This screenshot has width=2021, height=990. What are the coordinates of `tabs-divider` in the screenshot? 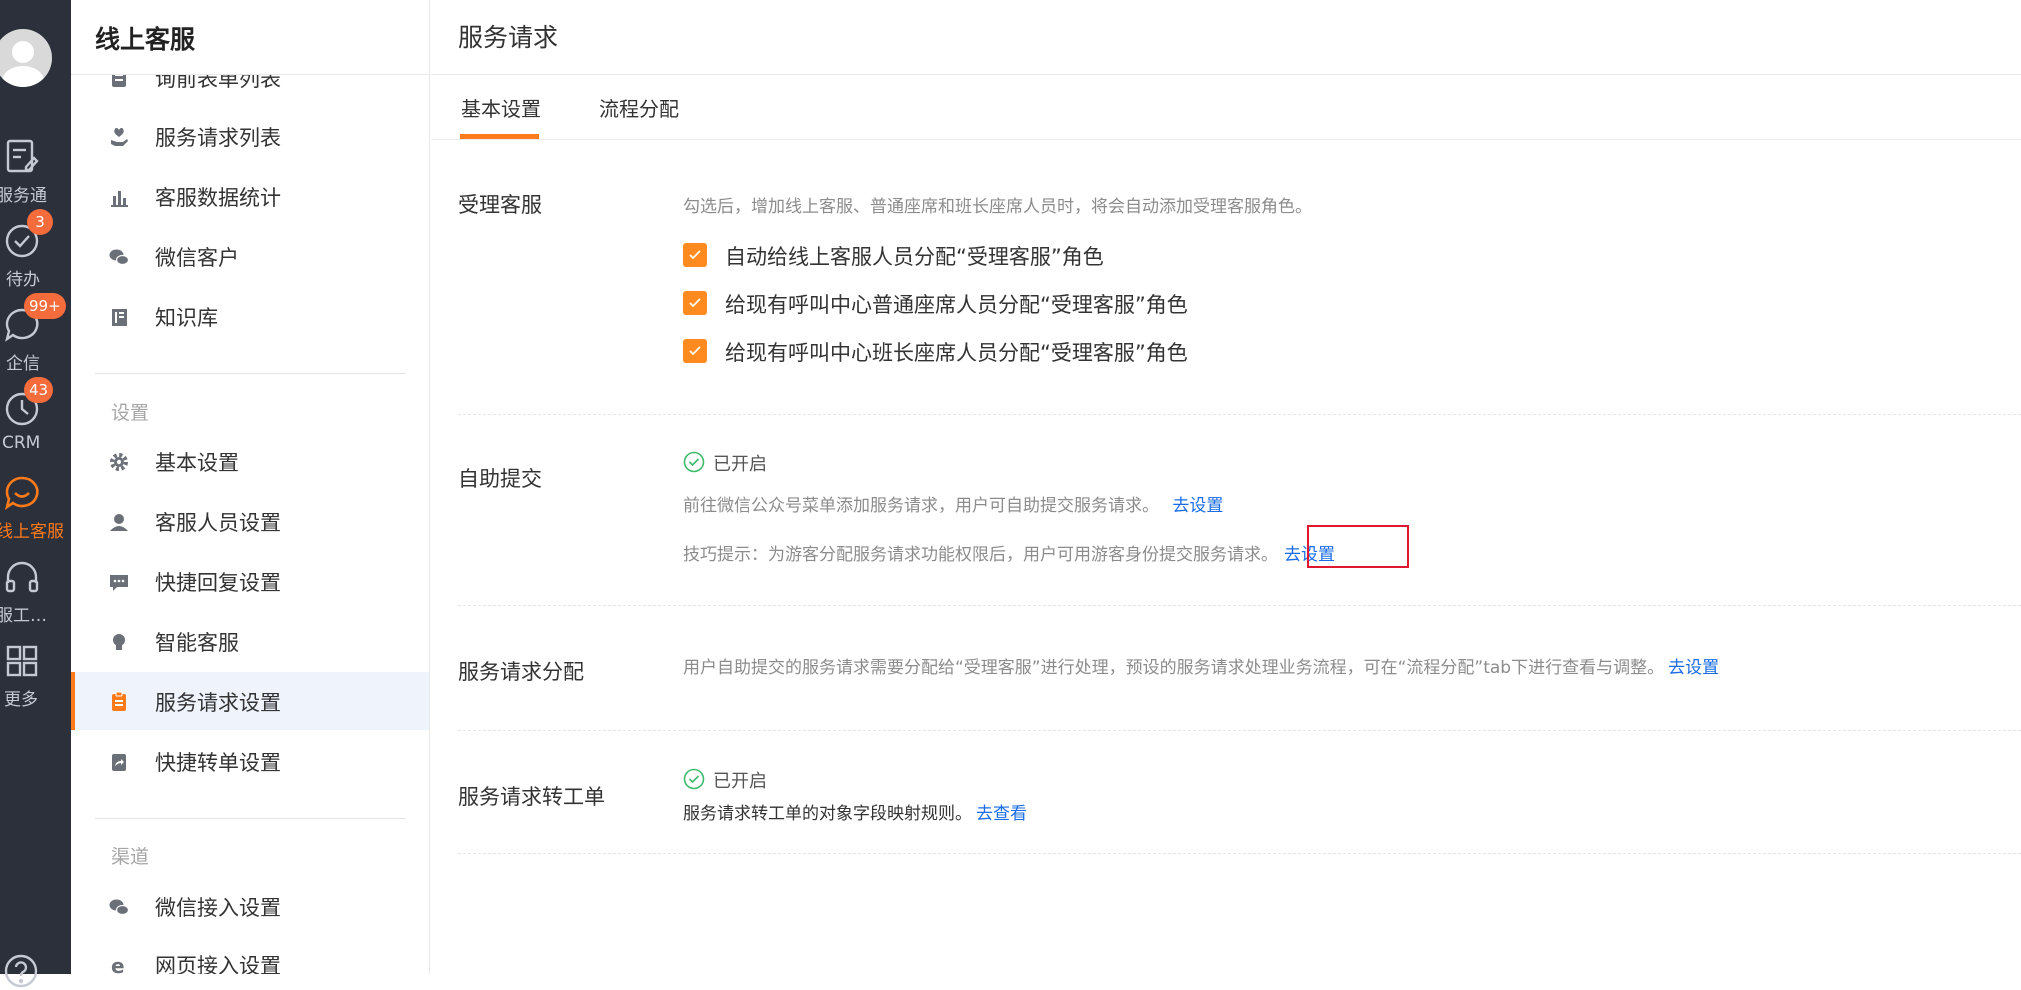 It's located at (1226, 139).